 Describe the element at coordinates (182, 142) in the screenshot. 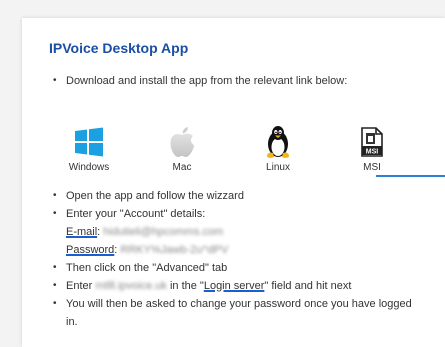

I see `apple-icon` at that location.